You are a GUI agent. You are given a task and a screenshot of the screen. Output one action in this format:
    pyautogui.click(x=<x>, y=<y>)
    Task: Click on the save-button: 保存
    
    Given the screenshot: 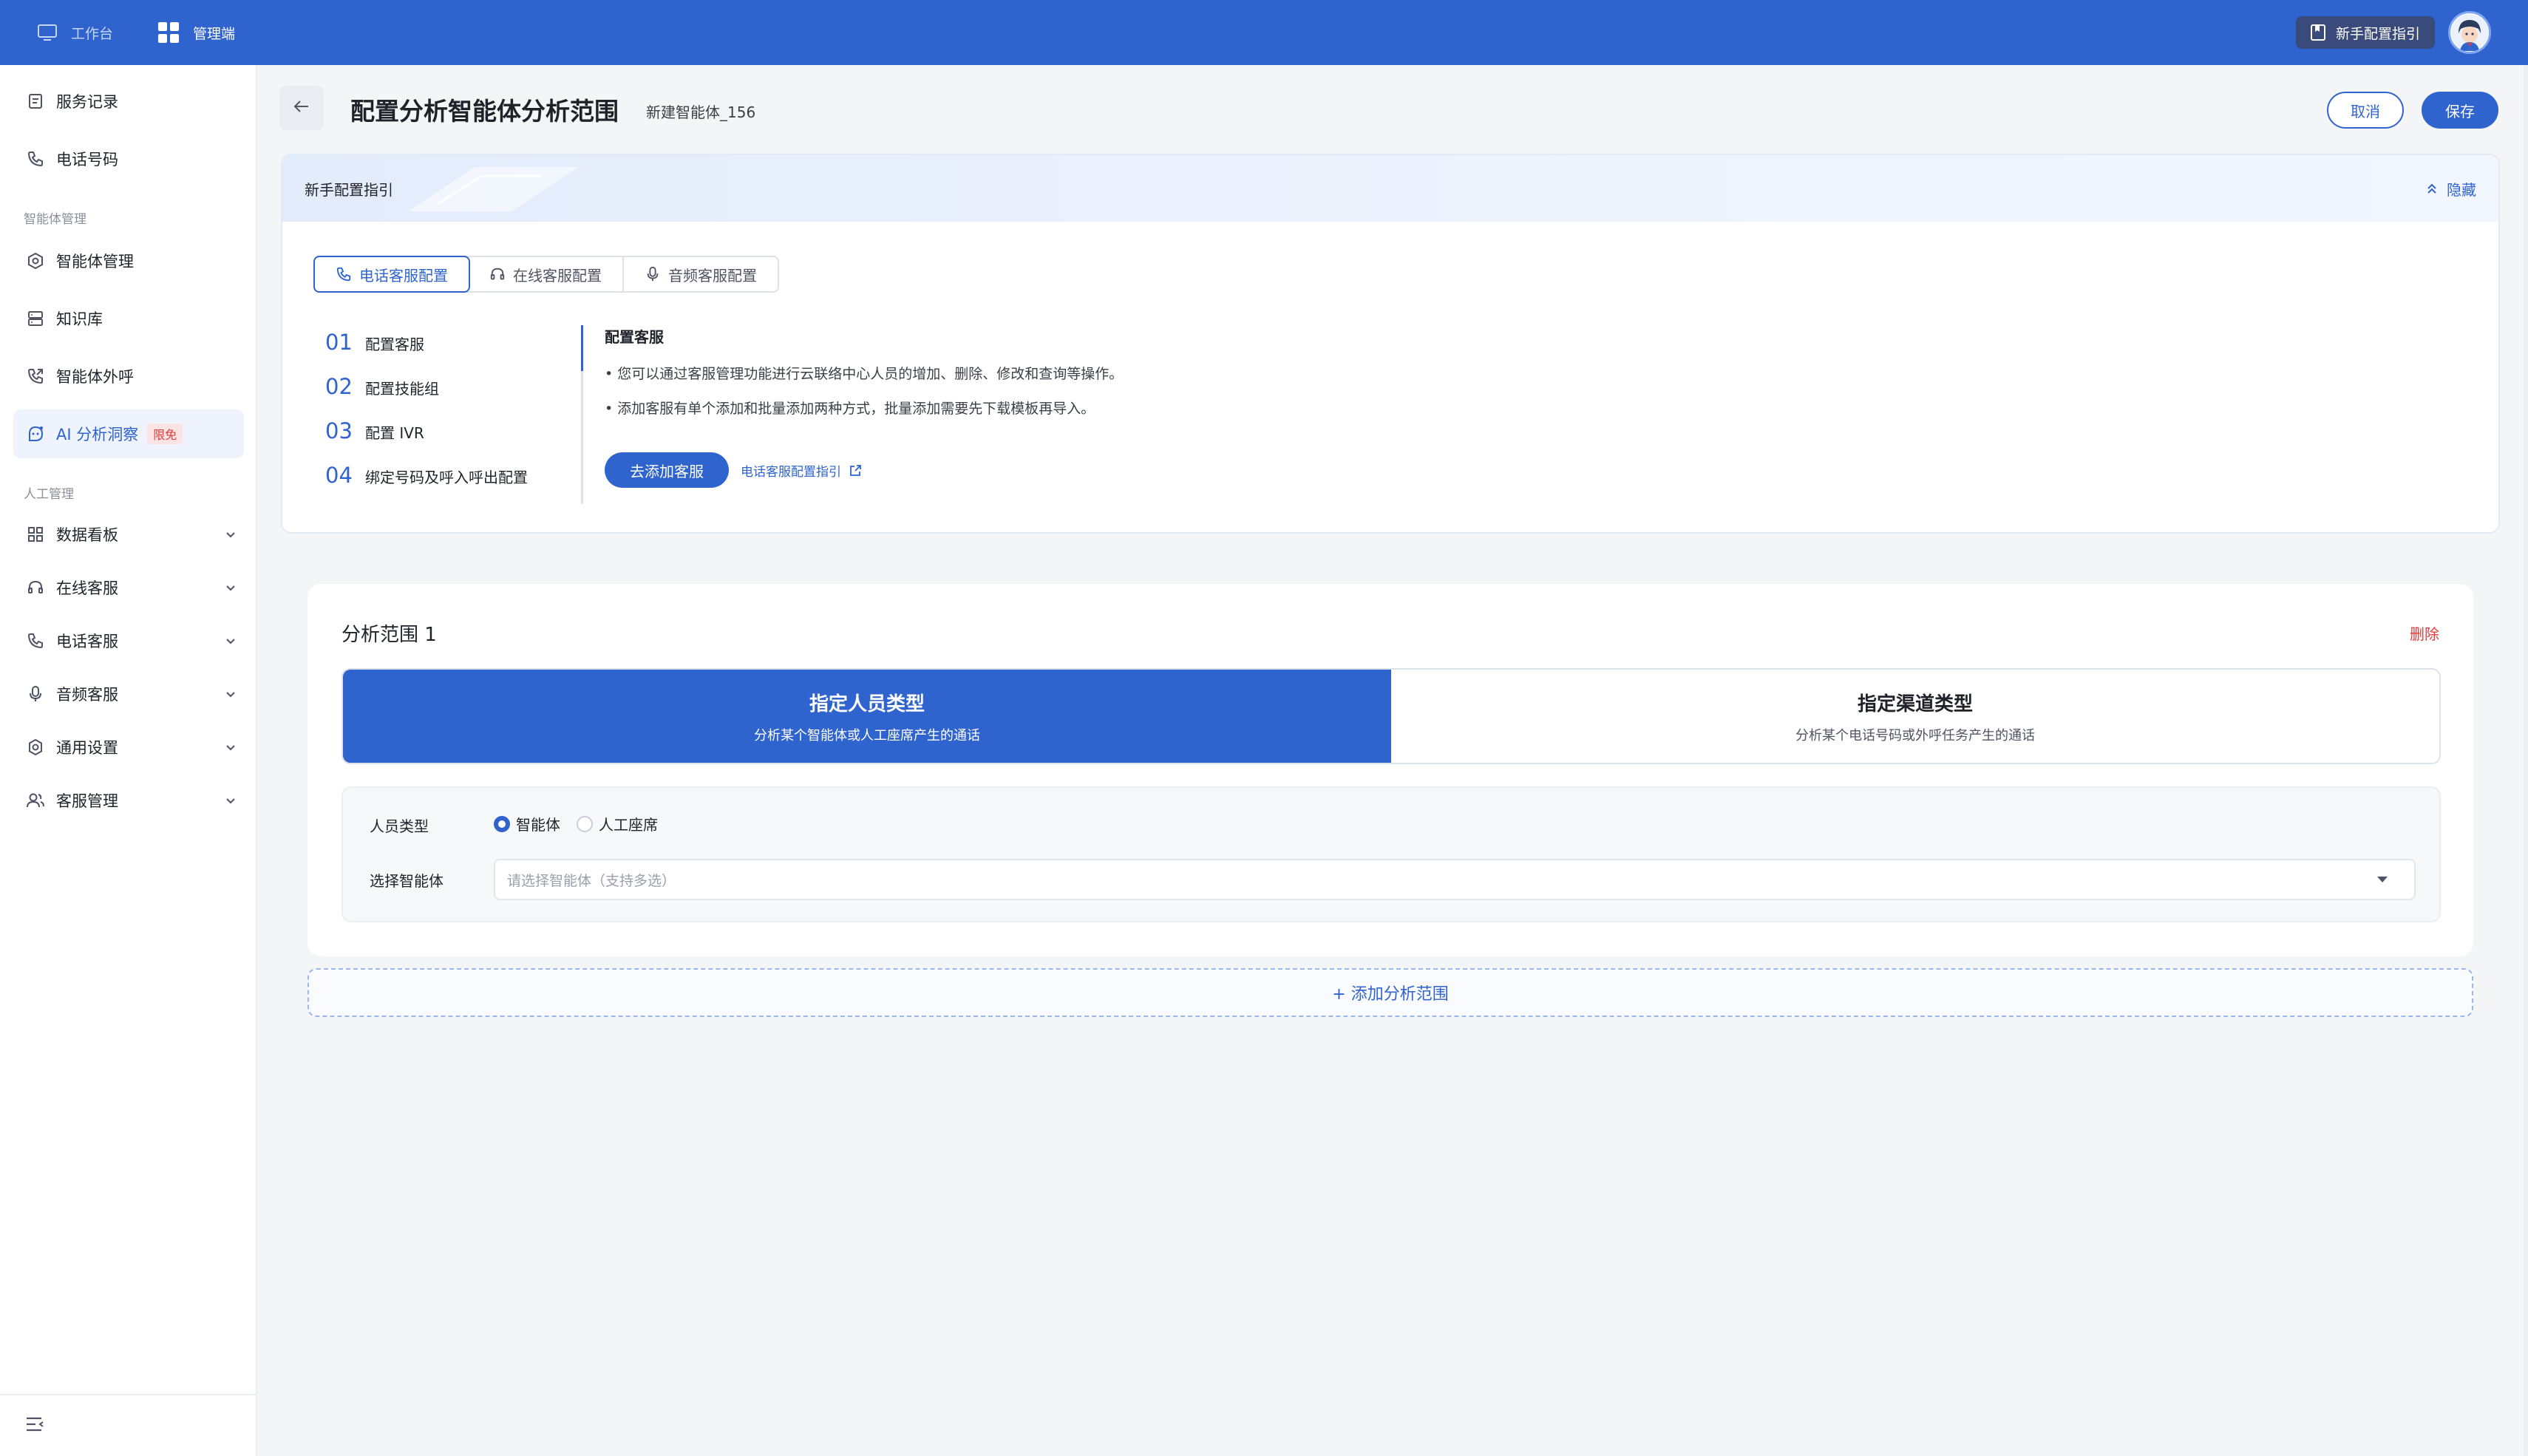 What is the action you would take?
    pyautogui.click(x=2460, y=110)
    